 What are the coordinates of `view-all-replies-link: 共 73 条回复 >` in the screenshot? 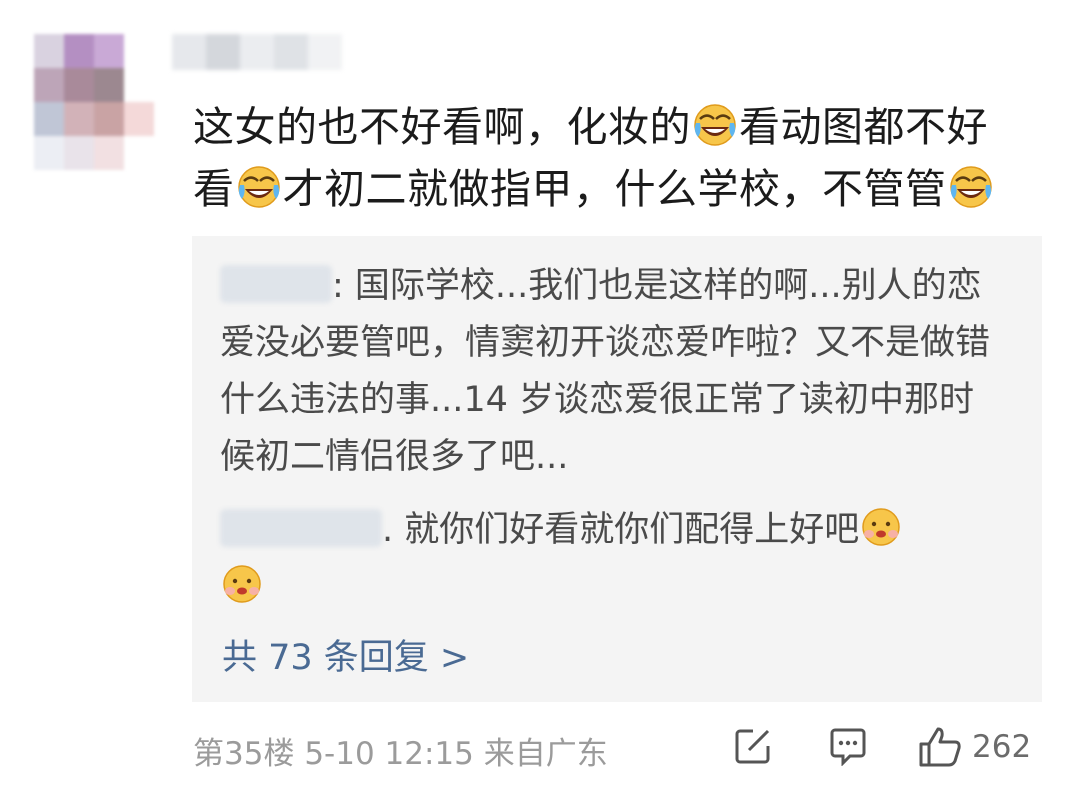 It's located at (345, 654).